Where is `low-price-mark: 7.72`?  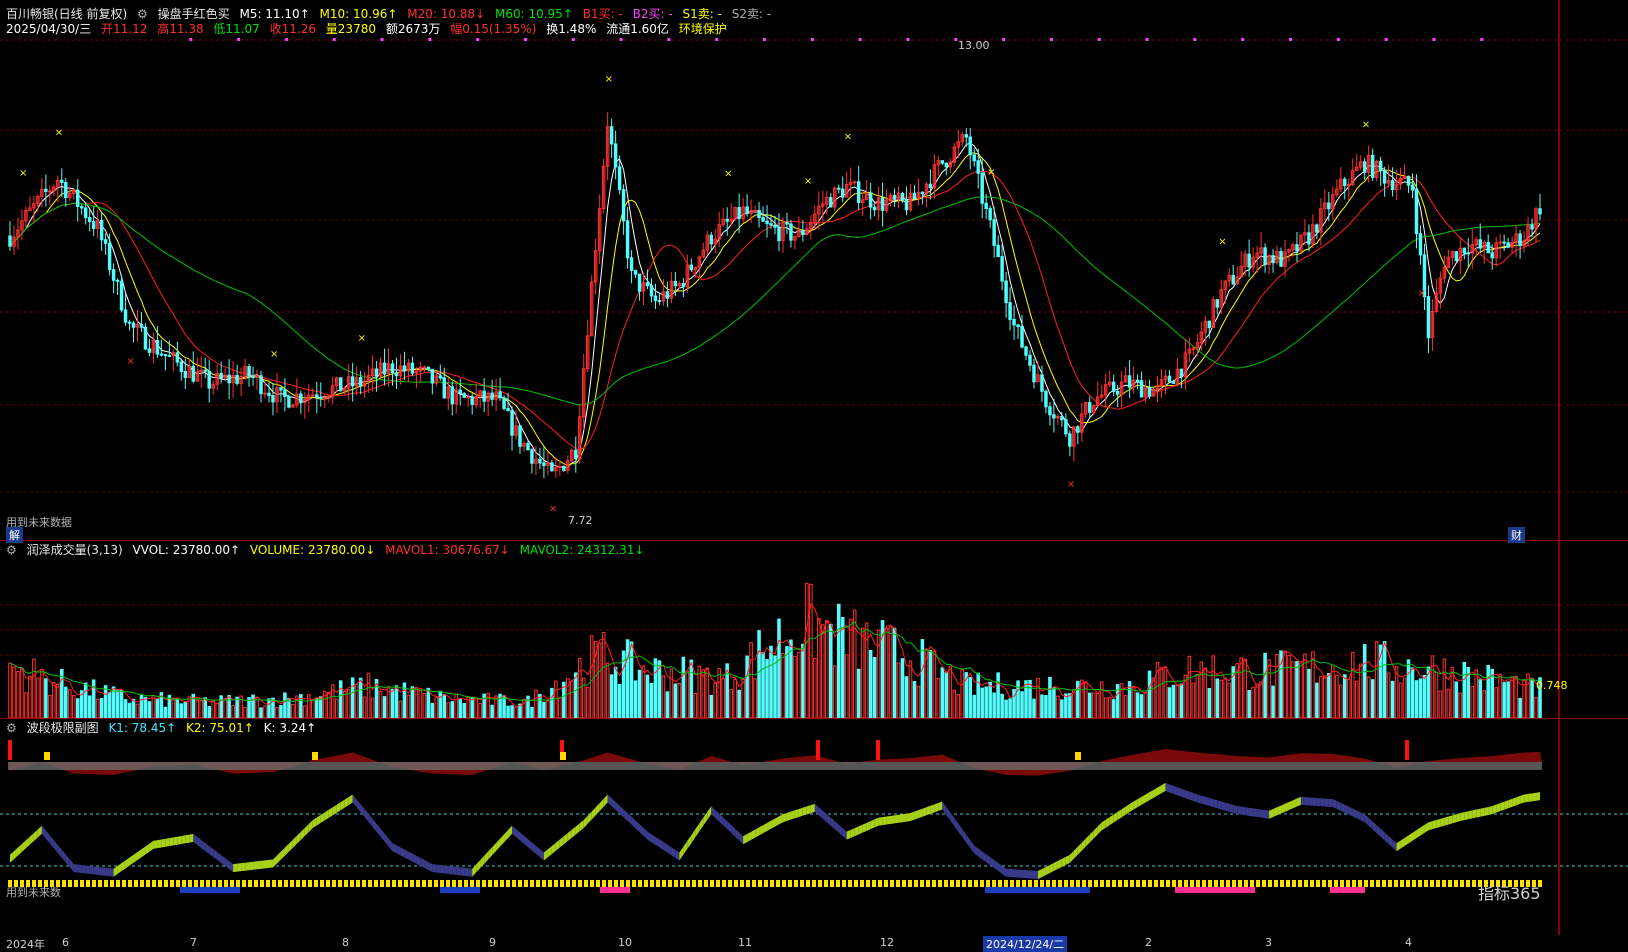
low-price-mark: 7.72 is located at coordinates (580, 520).